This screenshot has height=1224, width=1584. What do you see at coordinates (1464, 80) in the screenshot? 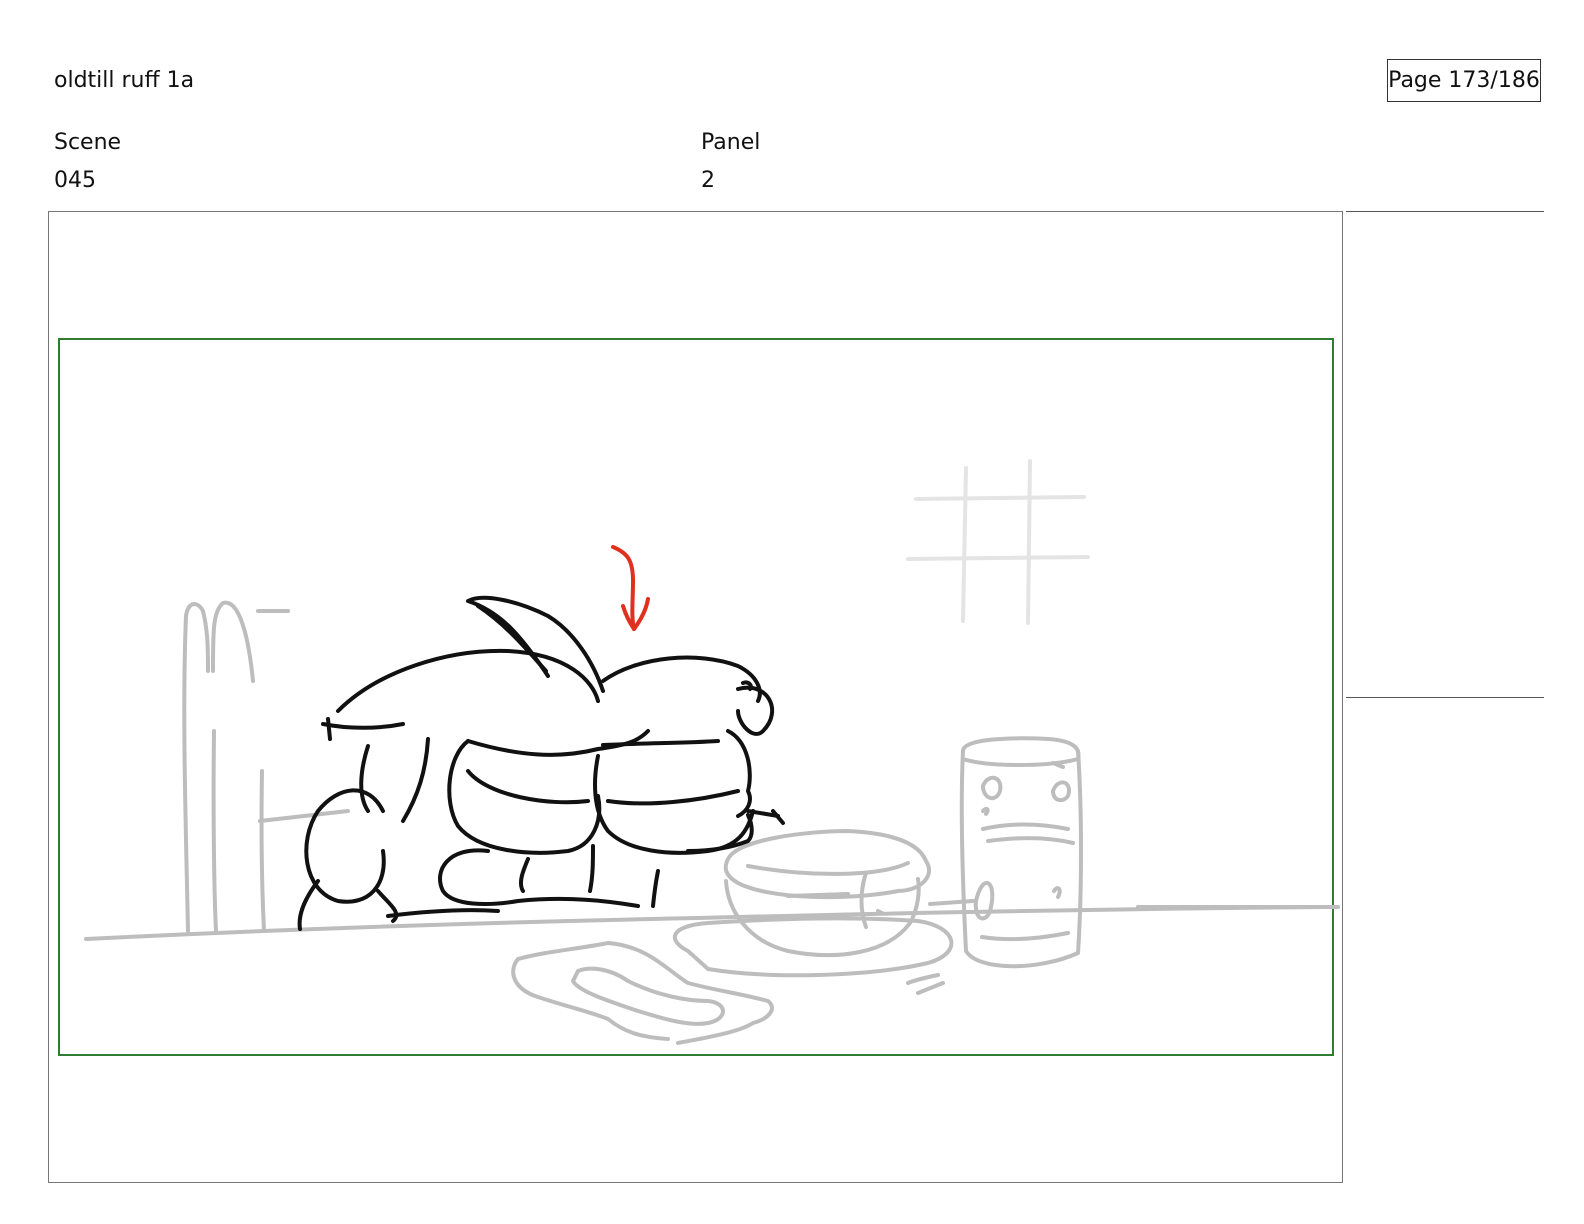
I see `page-number-badge: Page 173/186` at bounding box center [1464, 80].